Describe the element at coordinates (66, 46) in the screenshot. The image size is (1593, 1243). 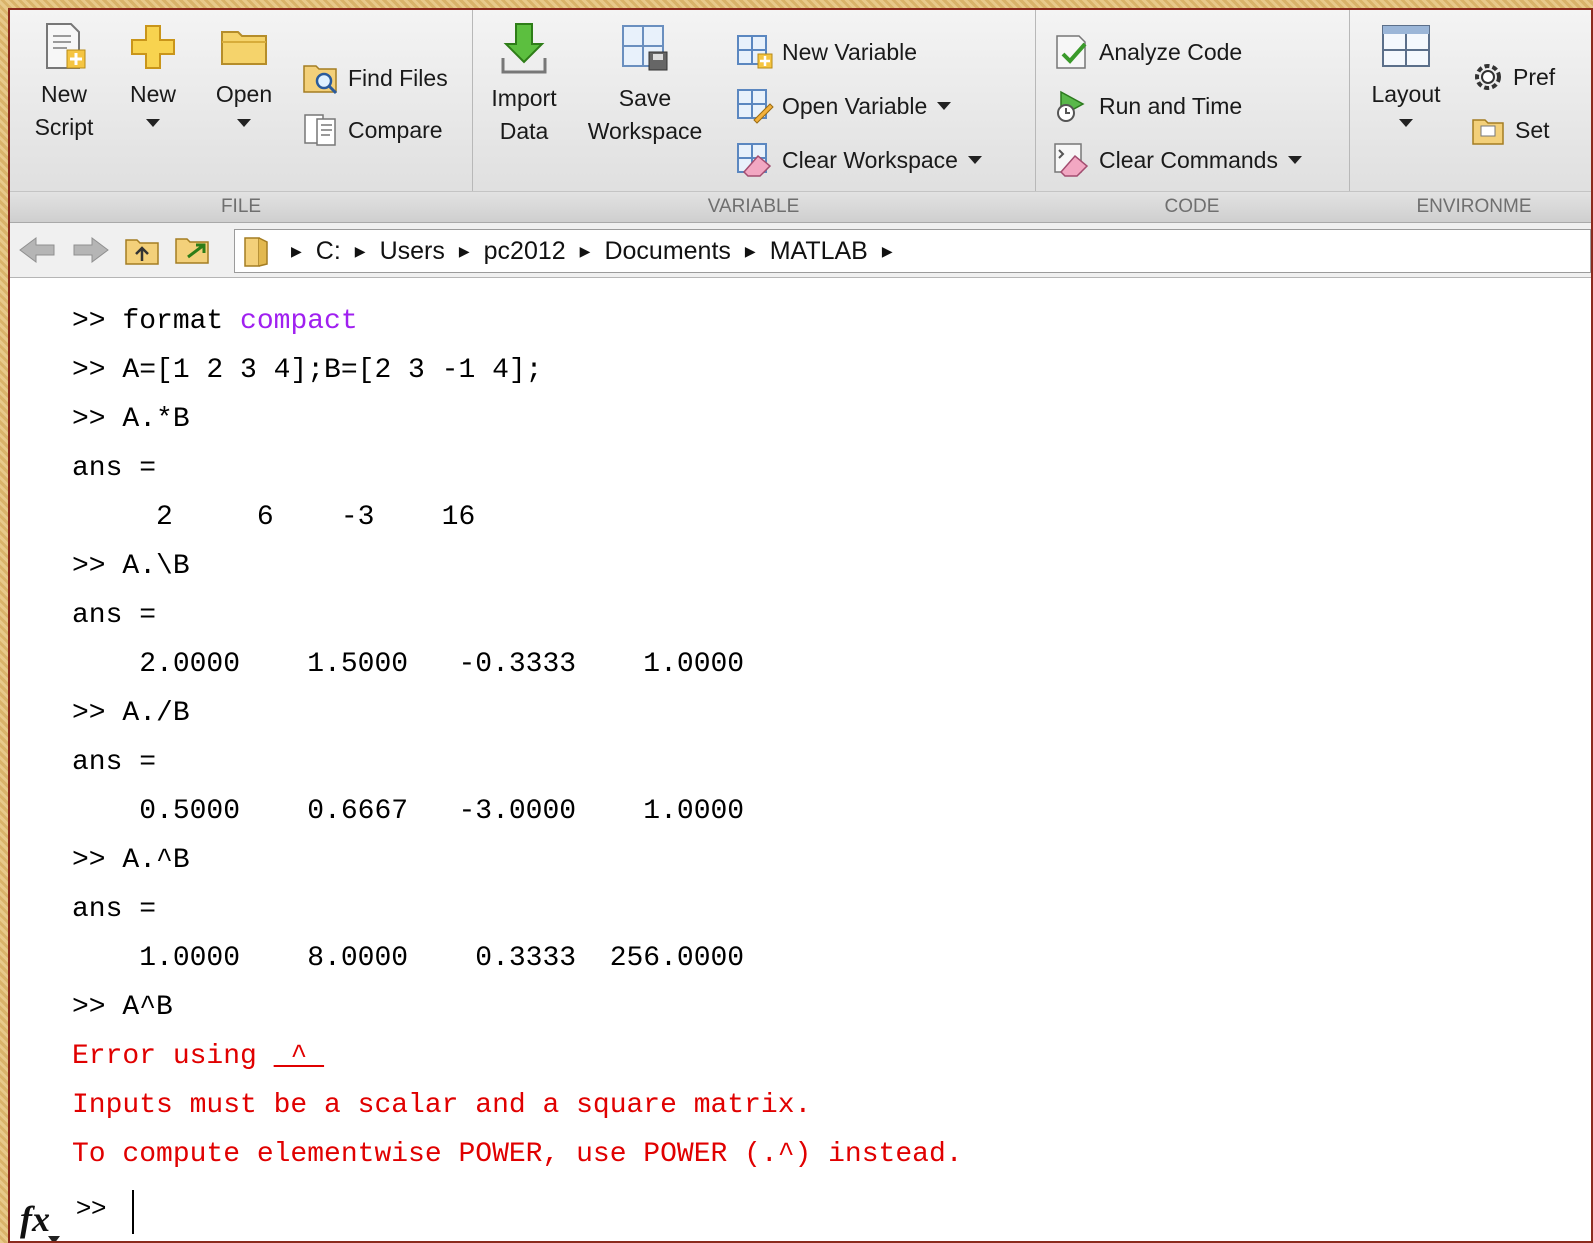
I see `new-script-icon` at that location.